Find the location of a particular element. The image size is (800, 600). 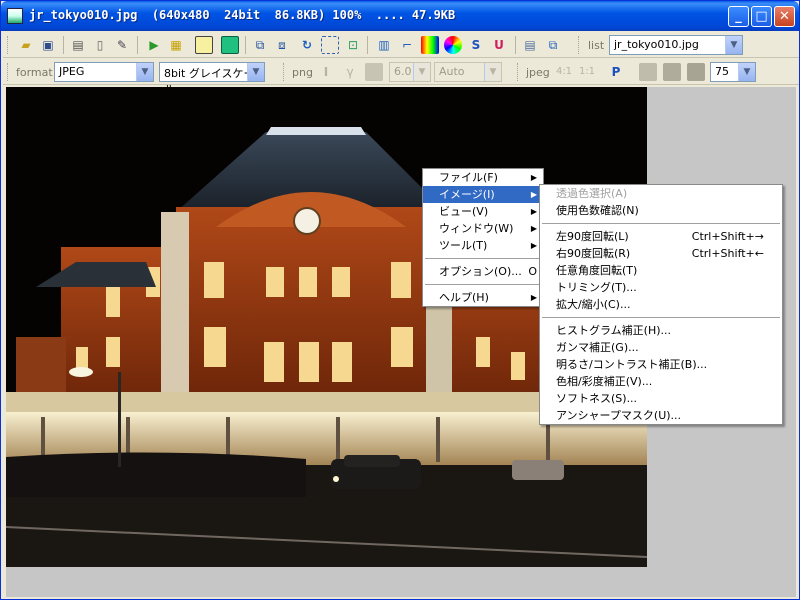

progressive-icon: P is located at coordinates (616, 72).